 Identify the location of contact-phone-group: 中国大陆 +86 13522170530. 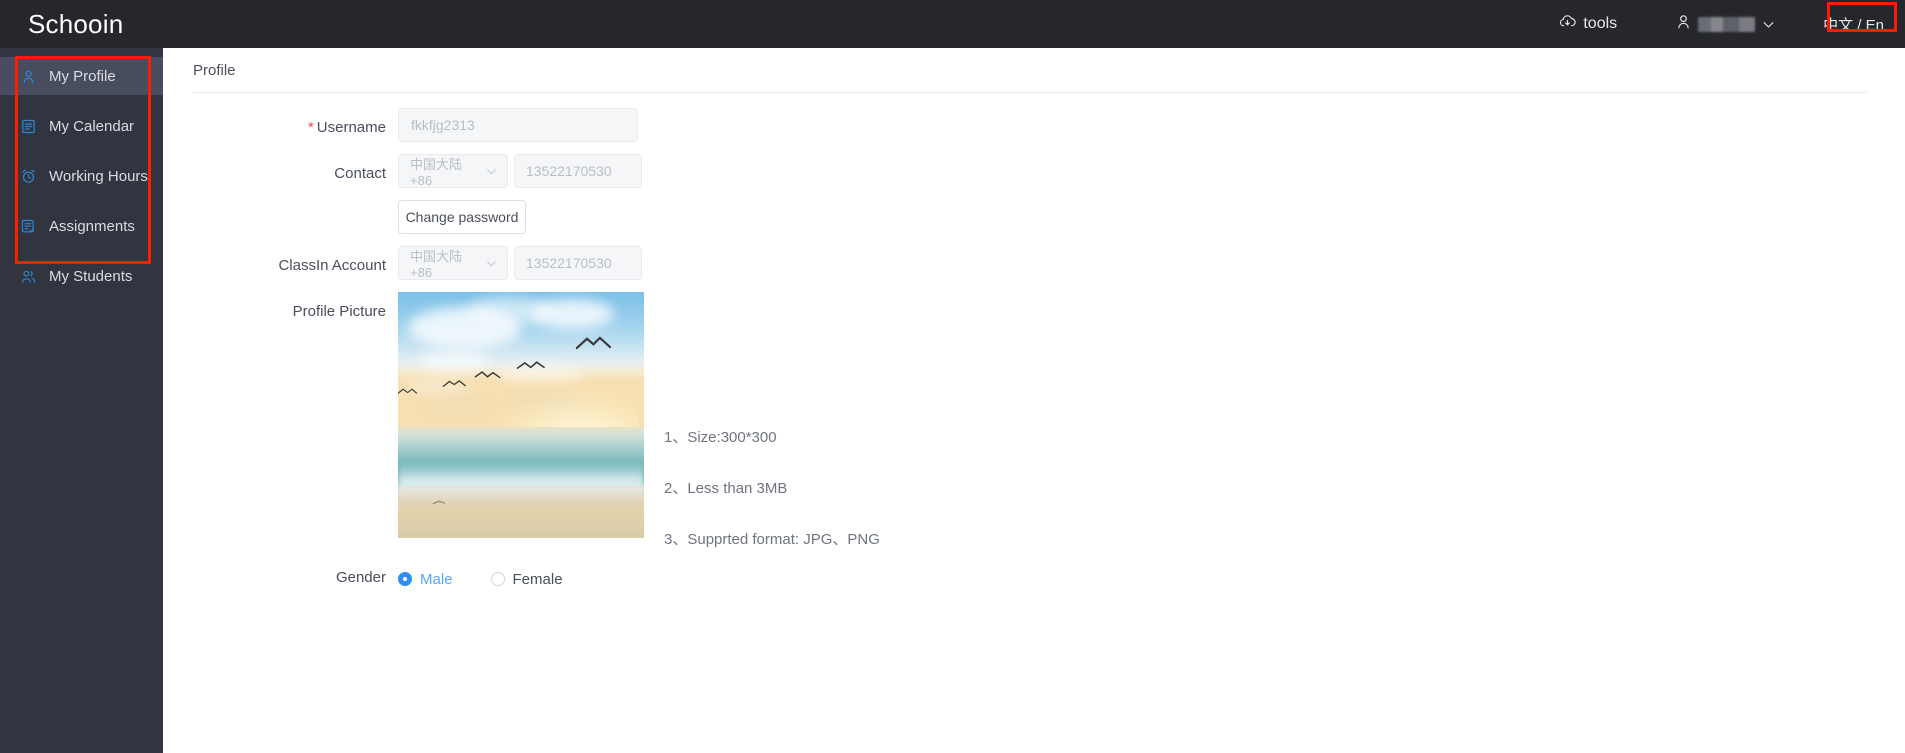
(1151, 171).